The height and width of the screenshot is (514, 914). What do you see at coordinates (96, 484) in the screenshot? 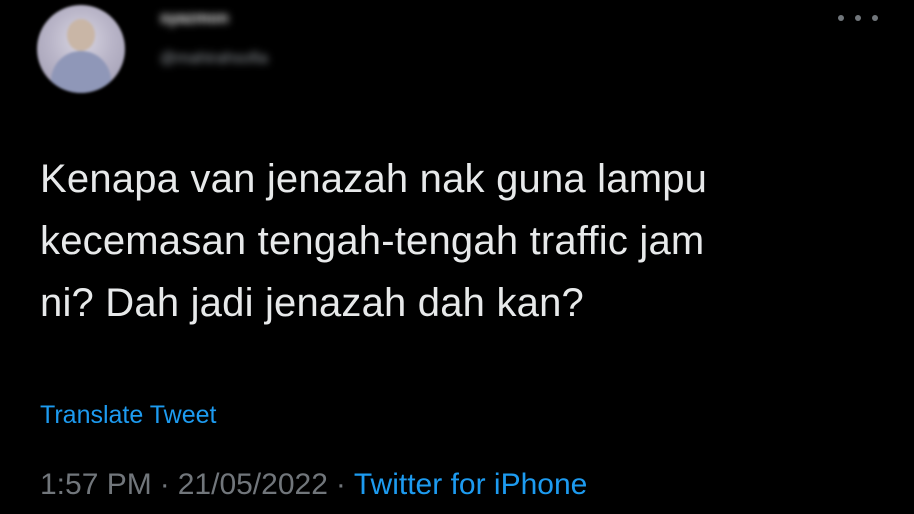
I see `tweet-time: 1:57 PM` at bounding box center [96, 484].